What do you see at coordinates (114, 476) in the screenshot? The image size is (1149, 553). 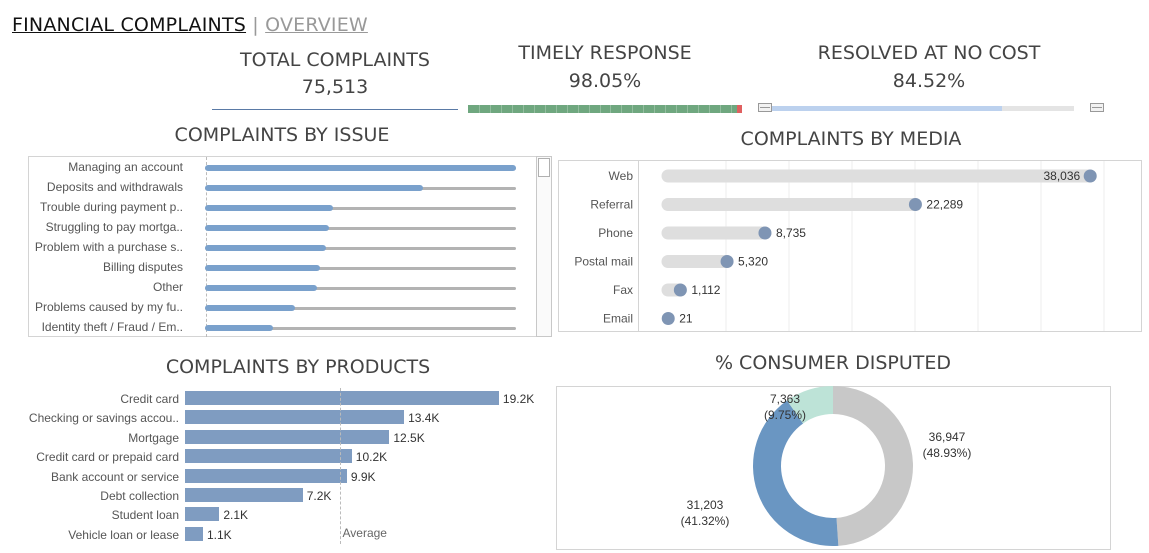 I see `product-label: Bank account or service` at bounding box center [114, 476].